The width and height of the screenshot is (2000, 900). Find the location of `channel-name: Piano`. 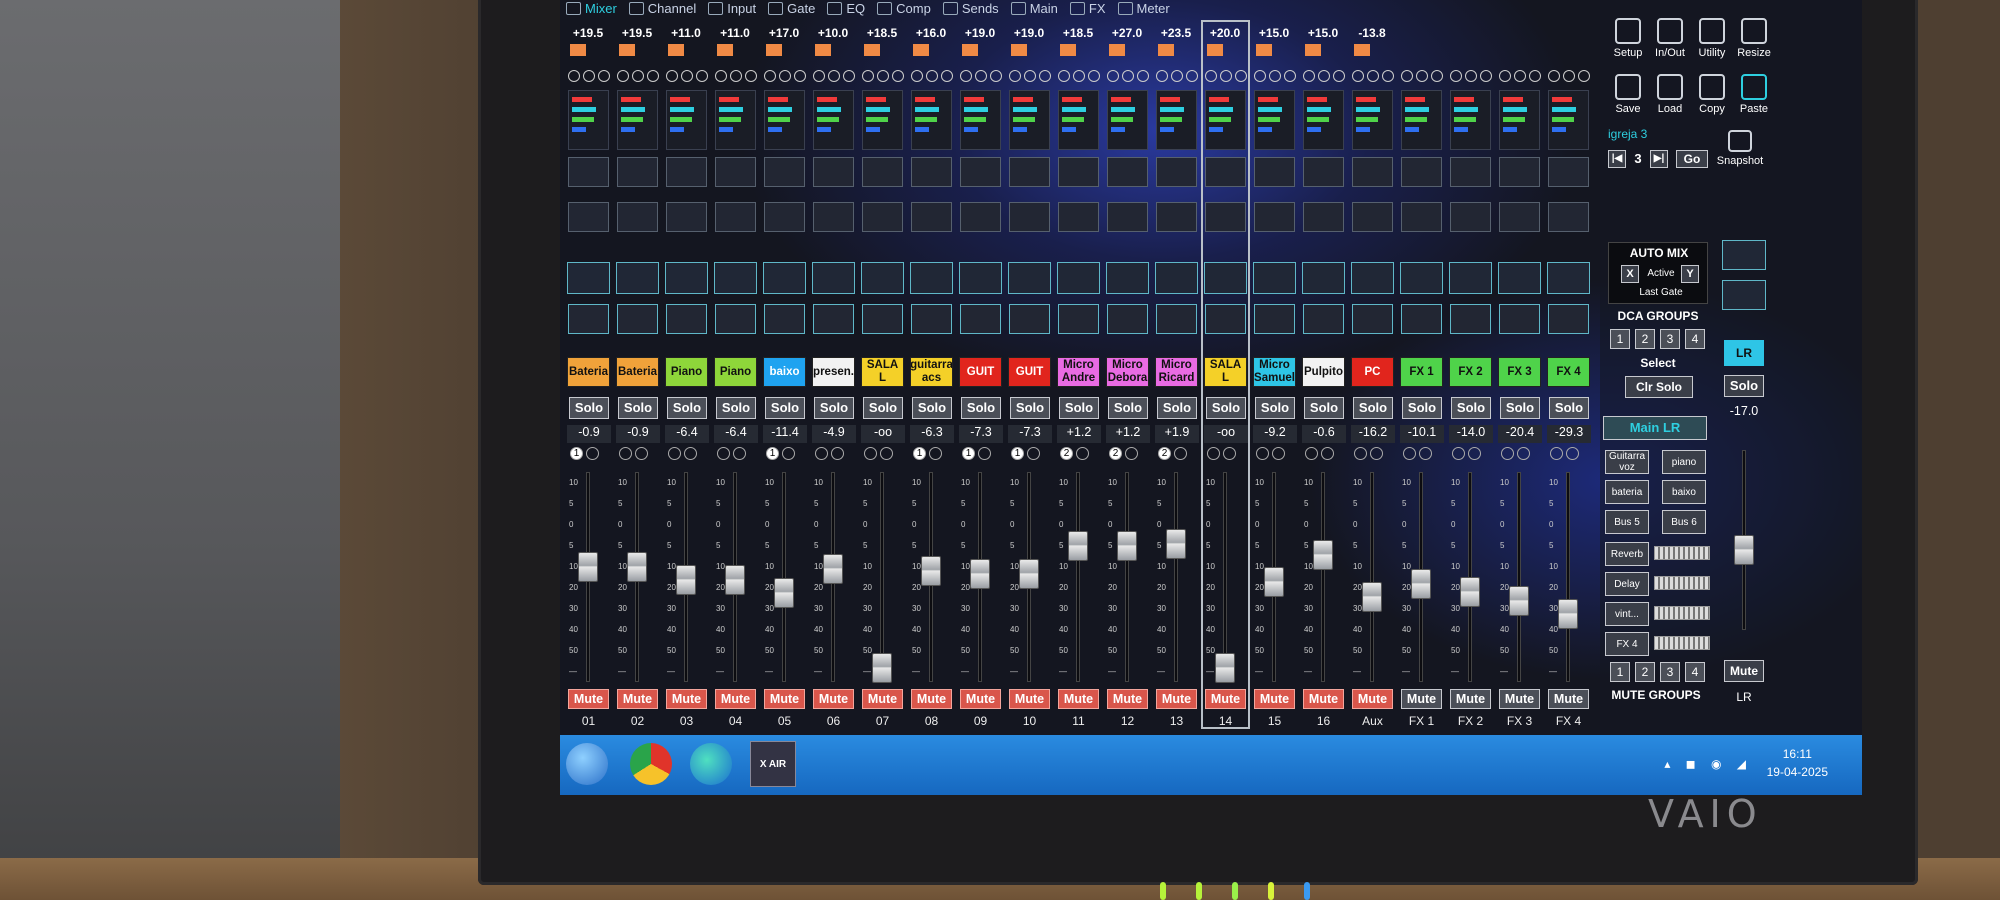

channel-name: Piano is located at coordinates (686, 372).